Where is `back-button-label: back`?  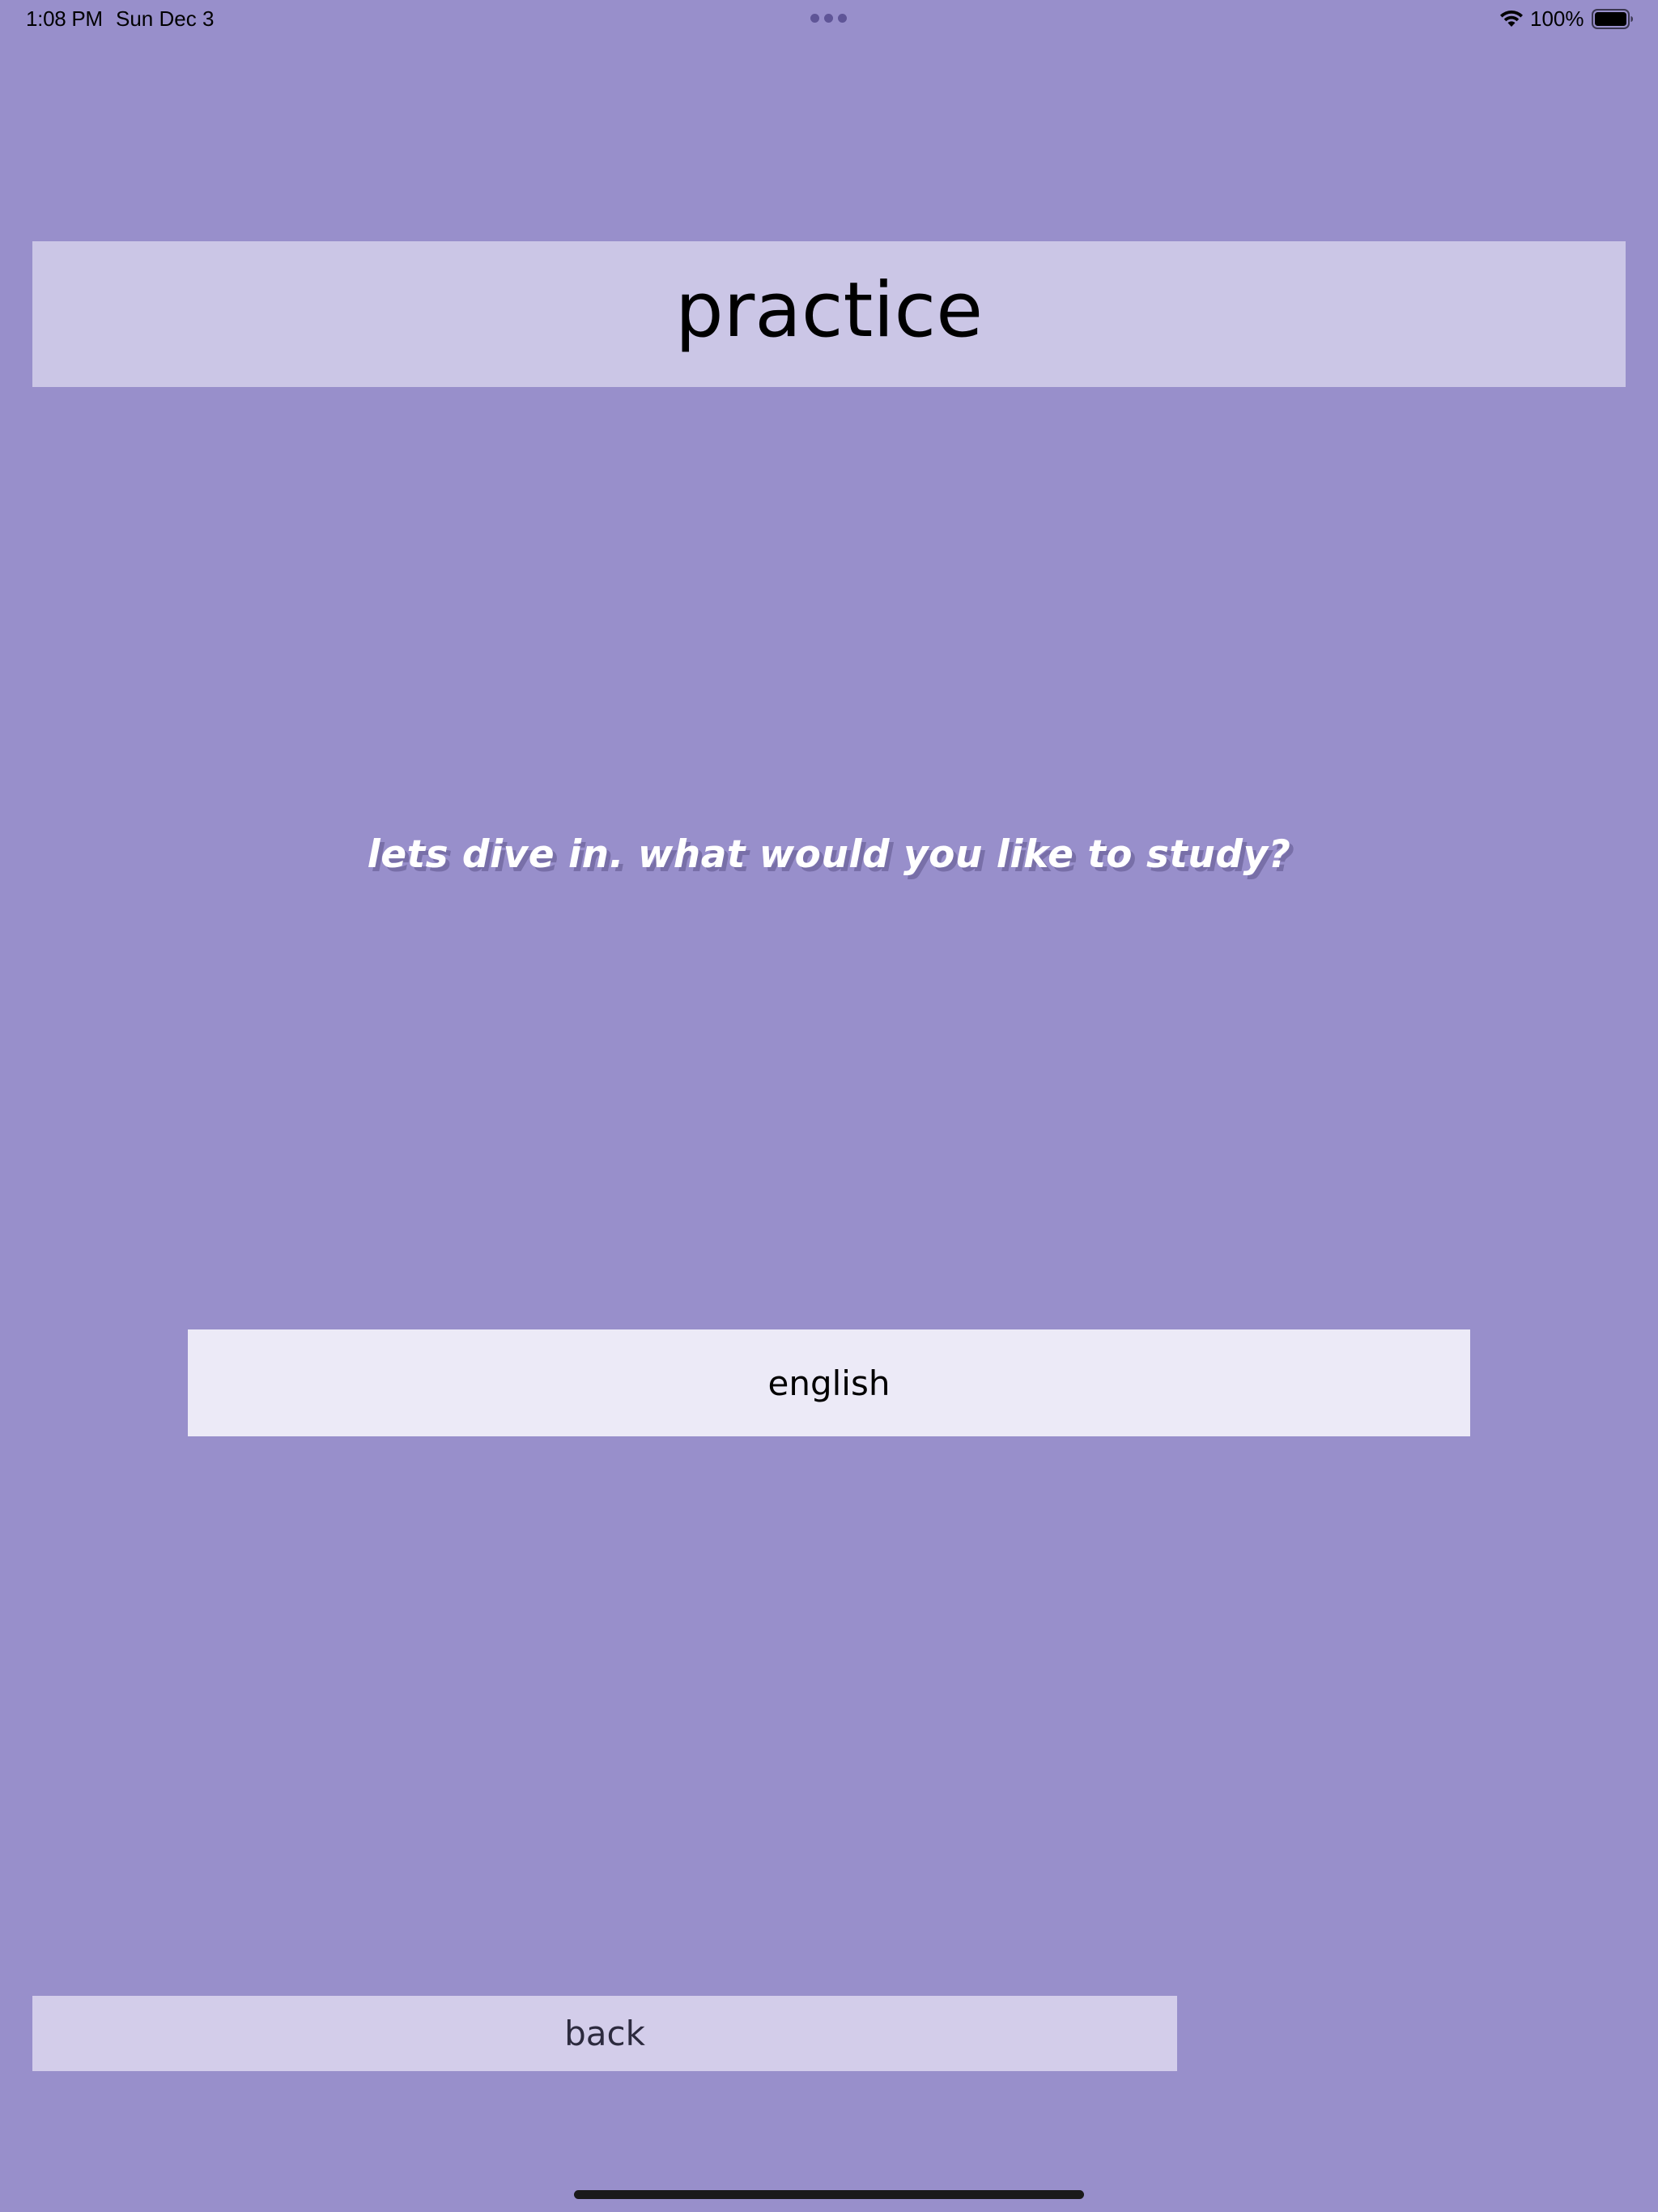
back-button-label: back is located at coordinates (604, 2033).